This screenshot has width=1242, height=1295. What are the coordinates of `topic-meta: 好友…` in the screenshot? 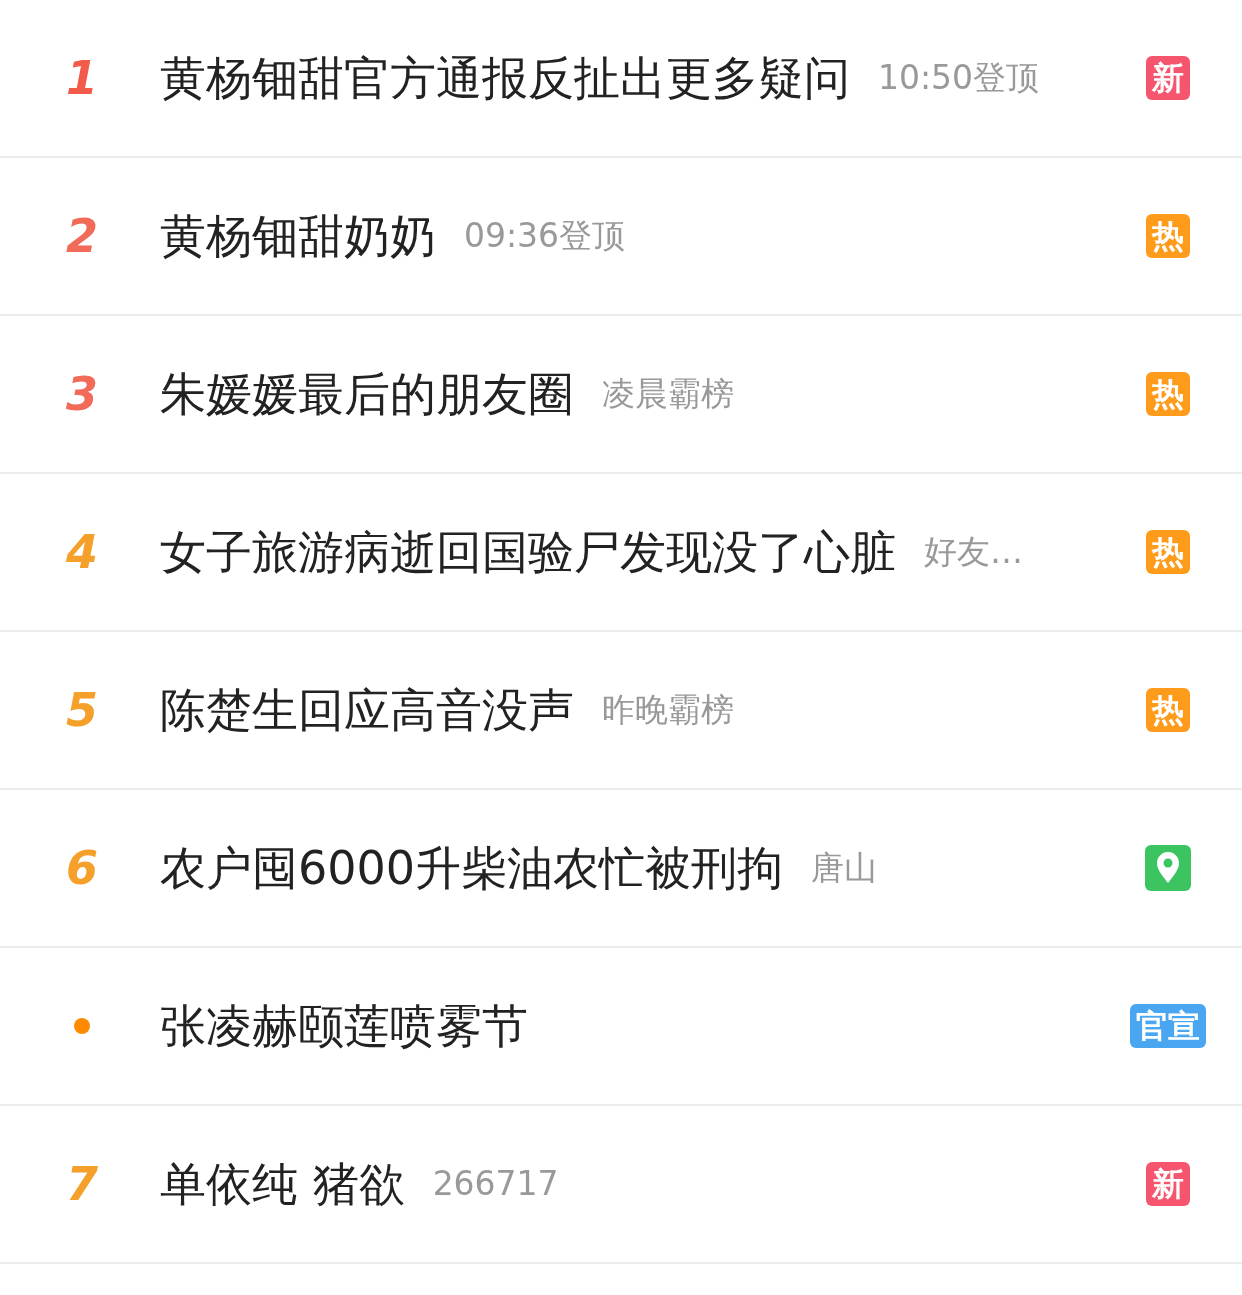 It's located at (973, 552).